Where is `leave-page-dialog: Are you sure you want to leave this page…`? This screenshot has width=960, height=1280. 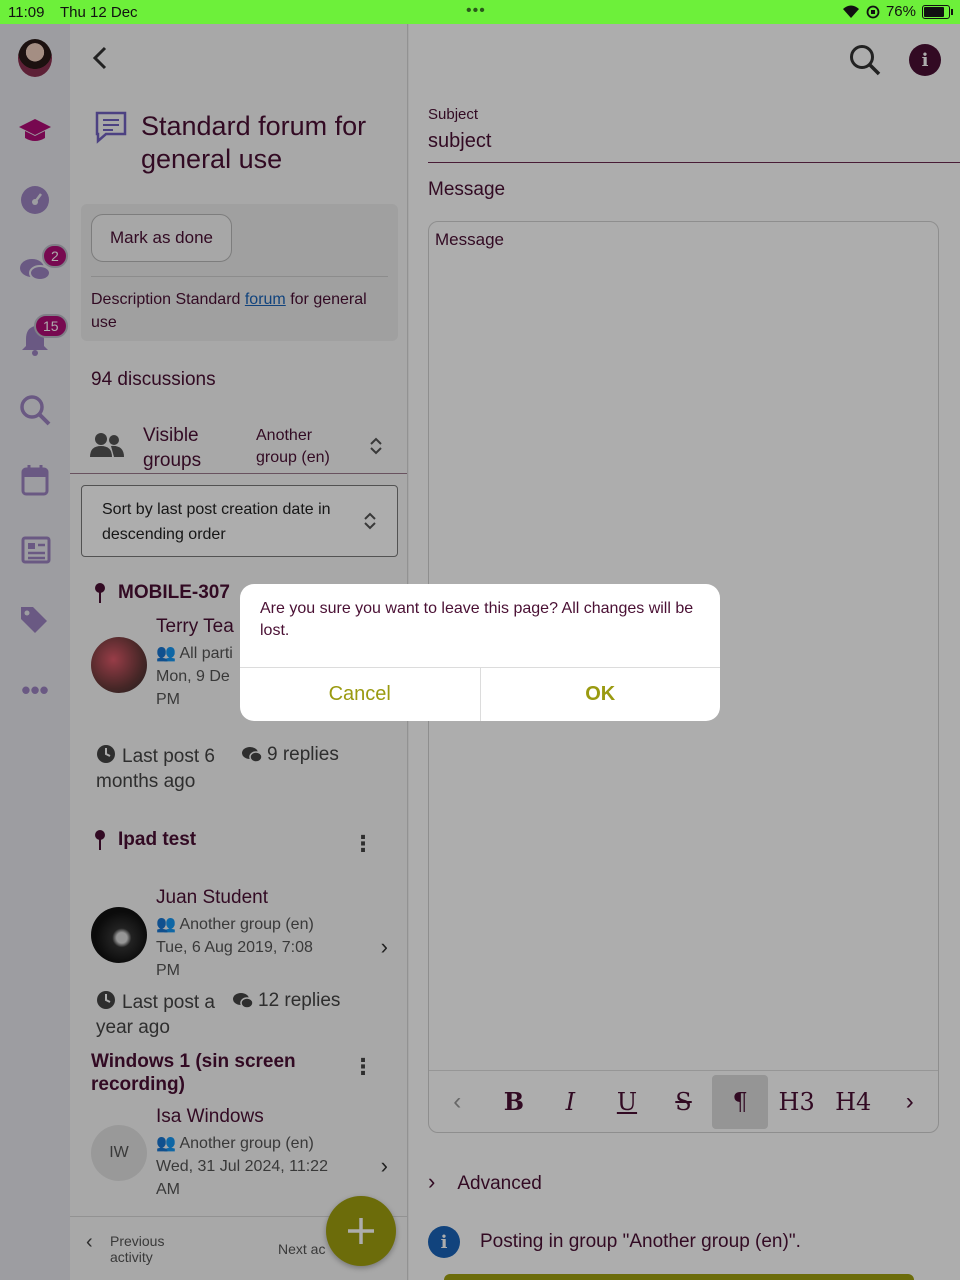
leave-page-dialog: Are you sure you want to leave this page… is located at coordinates (480, 652).